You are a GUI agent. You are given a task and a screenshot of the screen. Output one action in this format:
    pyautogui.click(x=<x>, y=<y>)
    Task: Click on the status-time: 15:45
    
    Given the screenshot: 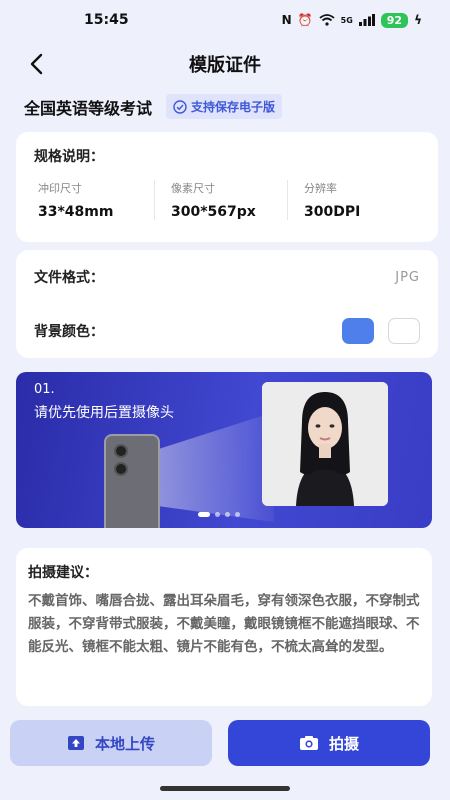 What is the action you would take?
    pyautogui.click(x=106, y=20)
    